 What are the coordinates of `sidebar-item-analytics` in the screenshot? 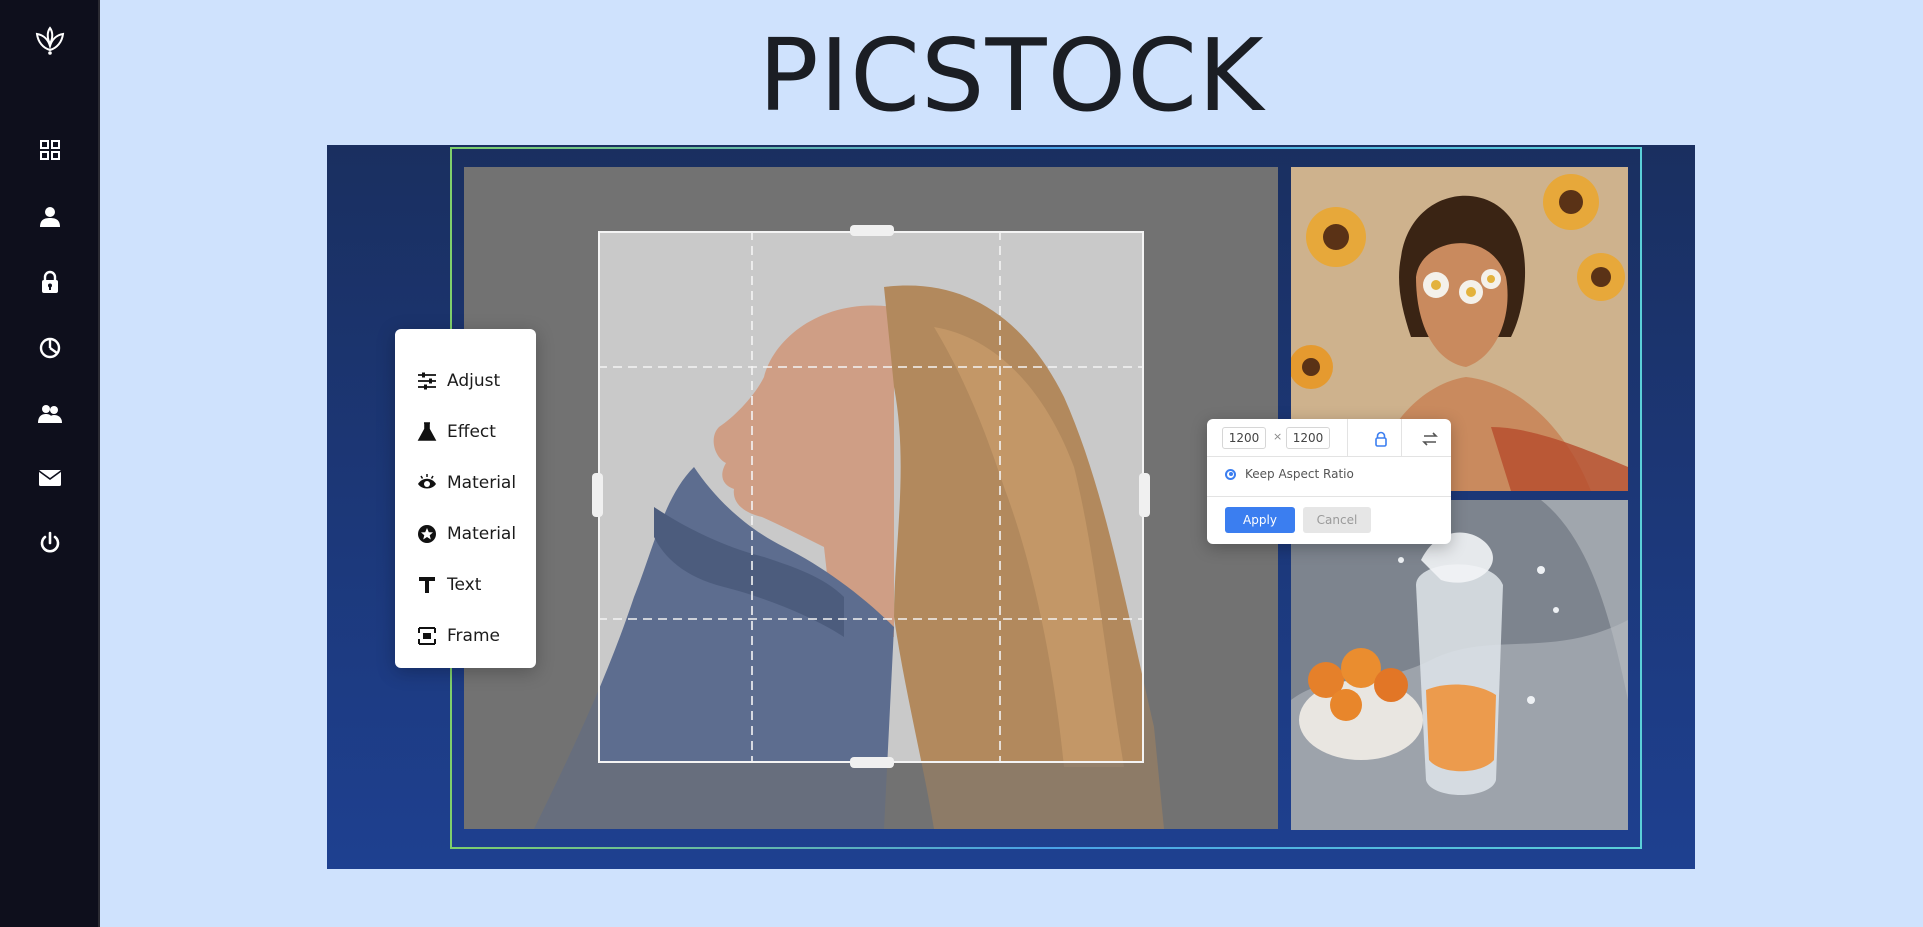 It's located at (50, 348).